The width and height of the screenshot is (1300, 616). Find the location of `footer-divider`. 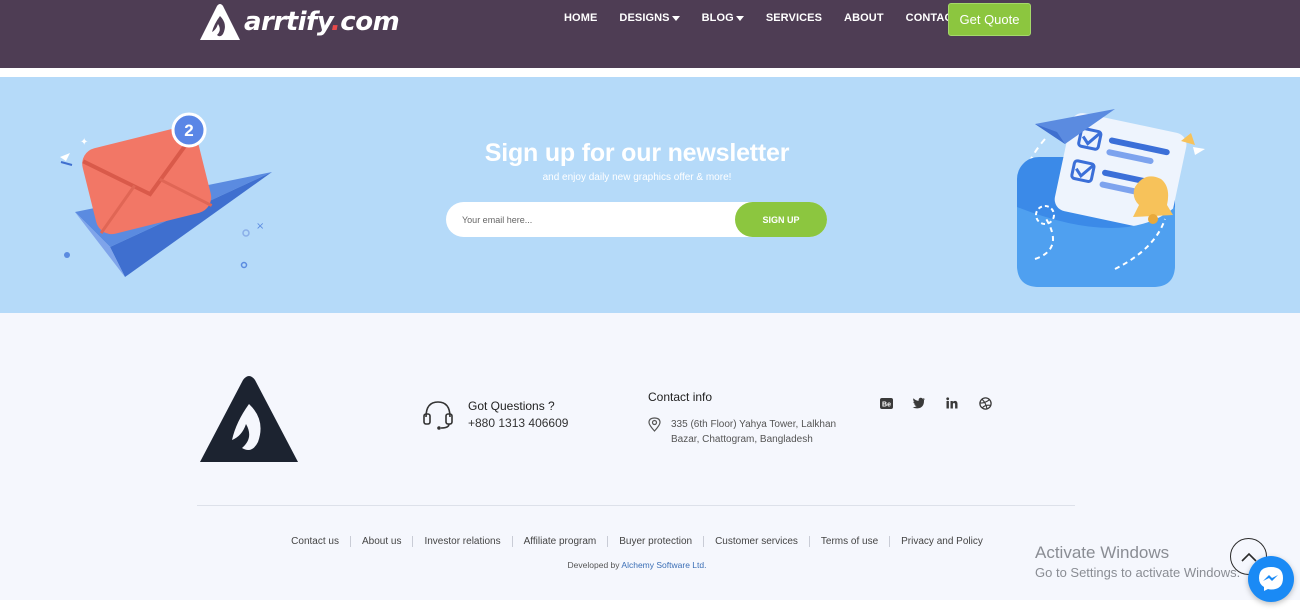

footer-divider is located at coordinates (636, 505).